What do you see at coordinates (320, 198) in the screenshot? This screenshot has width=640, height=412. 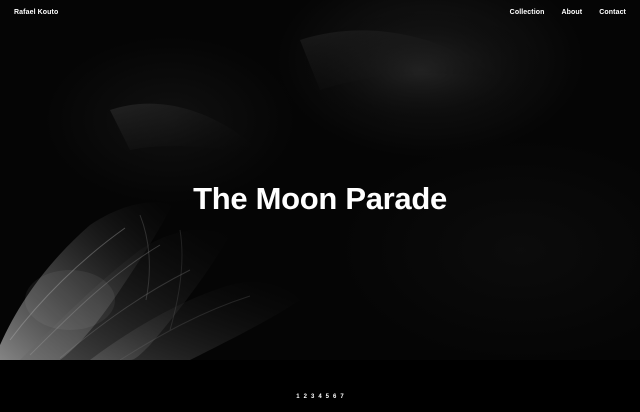 I see `hero-title: The Moon Parade` at bounding box center [320, 198].